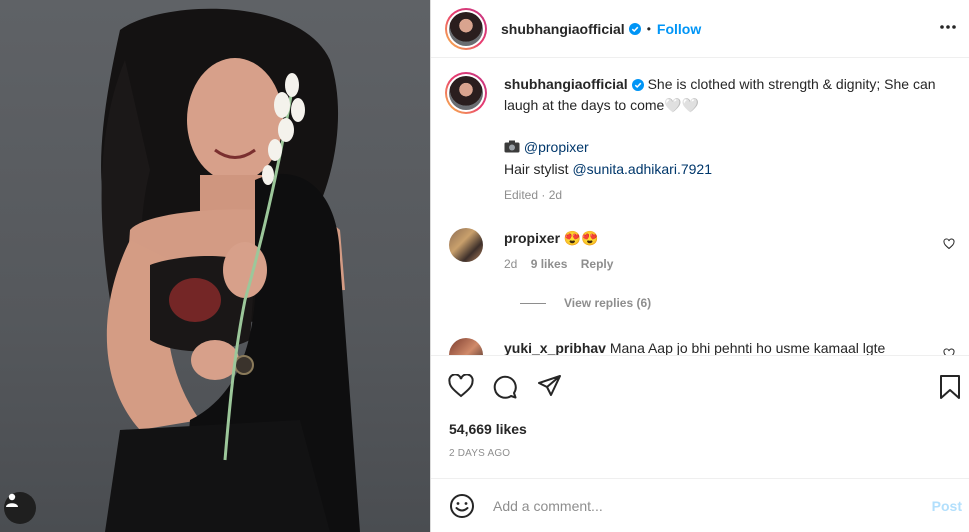 This screenshot has width=969, height=532. What do you see at coordinates (533, 194) in the screenshot?
I see `caption-meta: Edited · 2d` at bounding box center [533, 194].